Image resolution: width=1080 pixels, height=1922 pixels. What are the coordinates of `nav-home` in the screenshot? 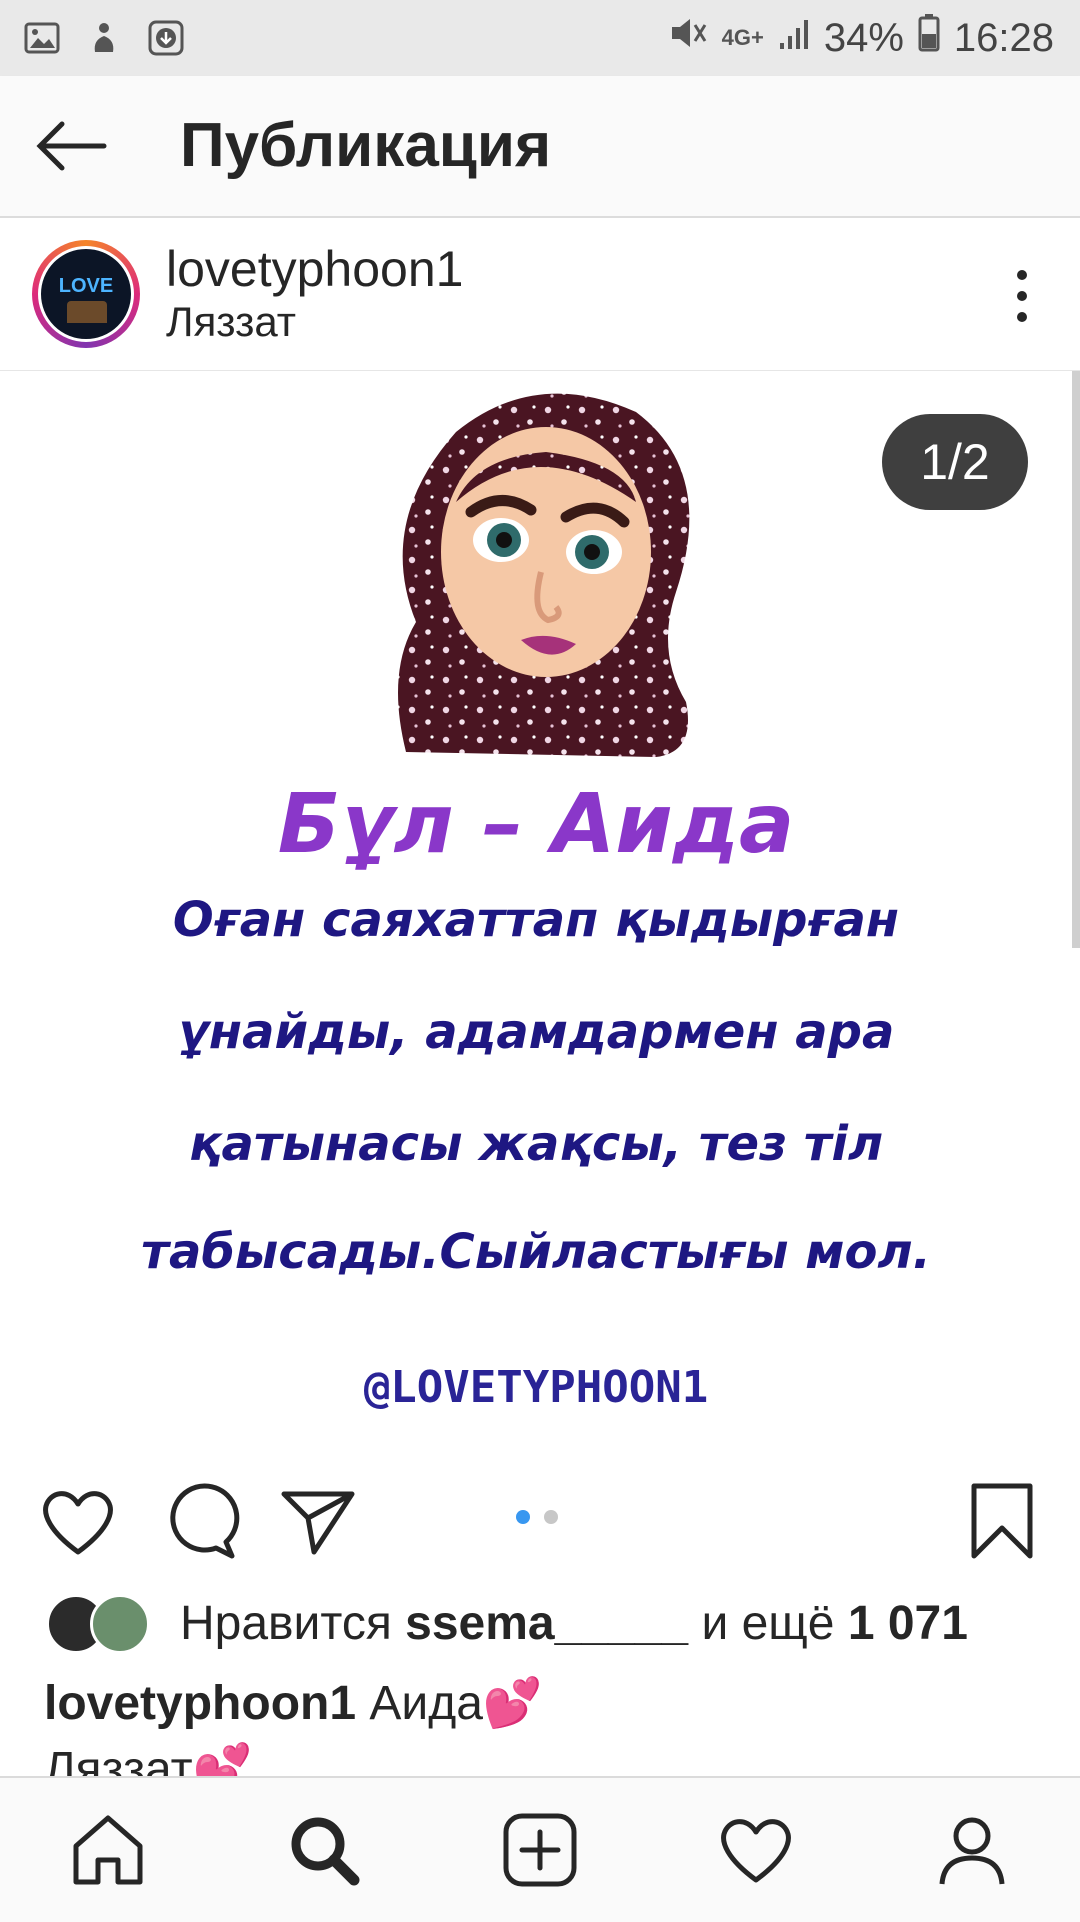 It's located at (108, 1850).